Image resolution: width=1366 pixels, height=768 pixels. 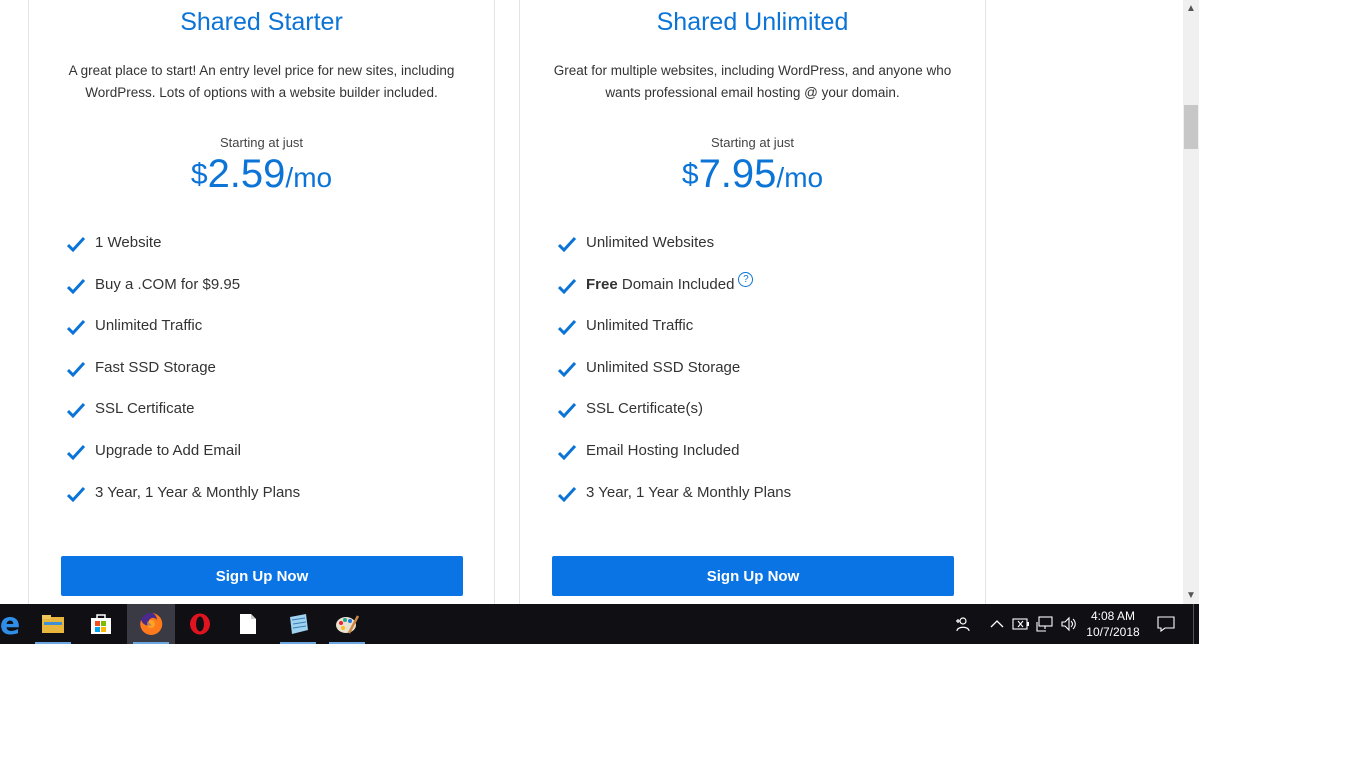 What do you see at coordinates (752, 22) in the screenshot?
I see `plan-title: Shared Unlimited` at bounding box center [752, 22].